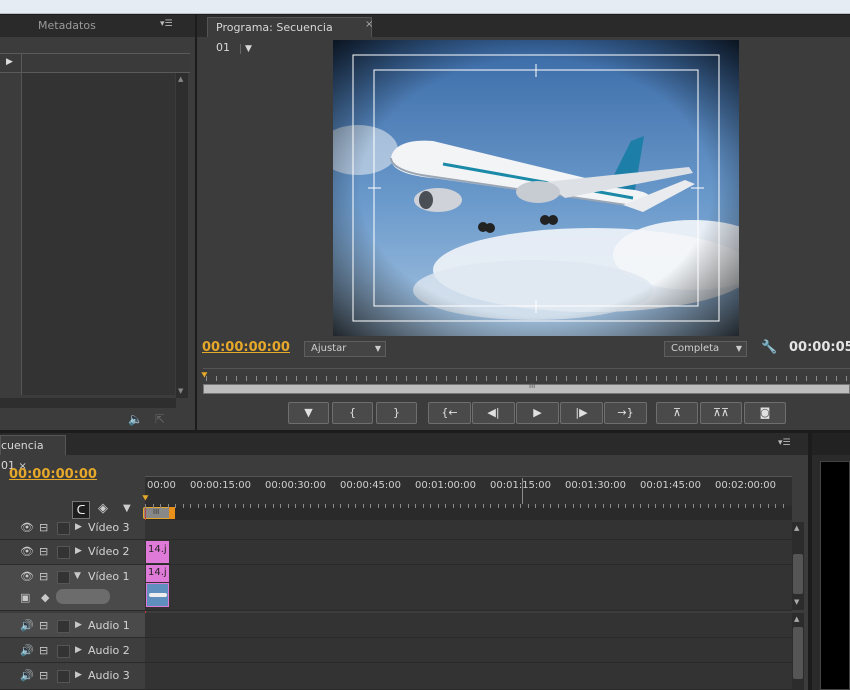 Image resolution: width=850 pixels, height=690 pixels. Describe the element at coordinates (81, 510) in the screenshot. I see `snap-icon: ᑕ` at that location.